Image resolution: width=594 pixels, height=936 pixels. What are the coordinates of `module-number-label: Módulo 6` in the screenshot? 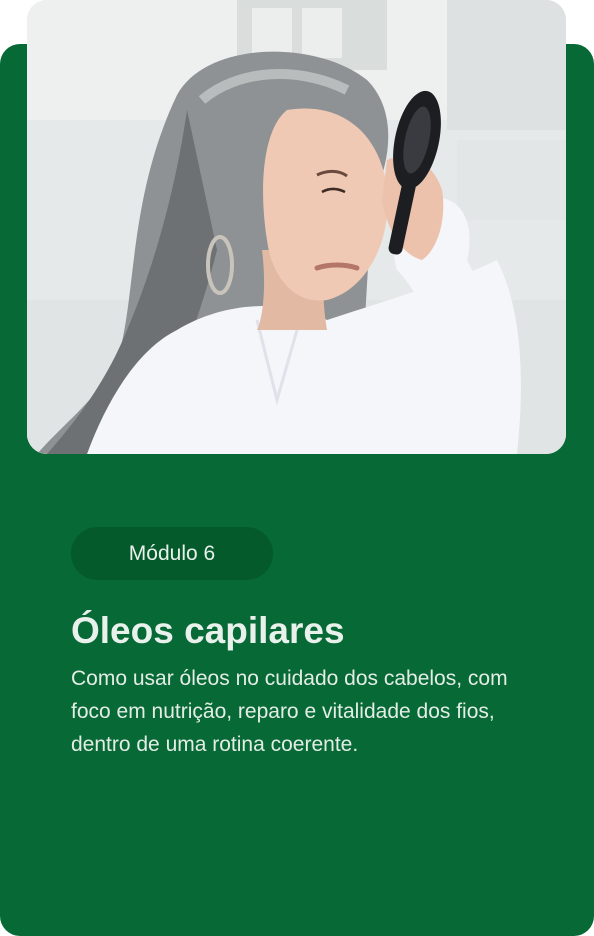 It's located at (172, 553).